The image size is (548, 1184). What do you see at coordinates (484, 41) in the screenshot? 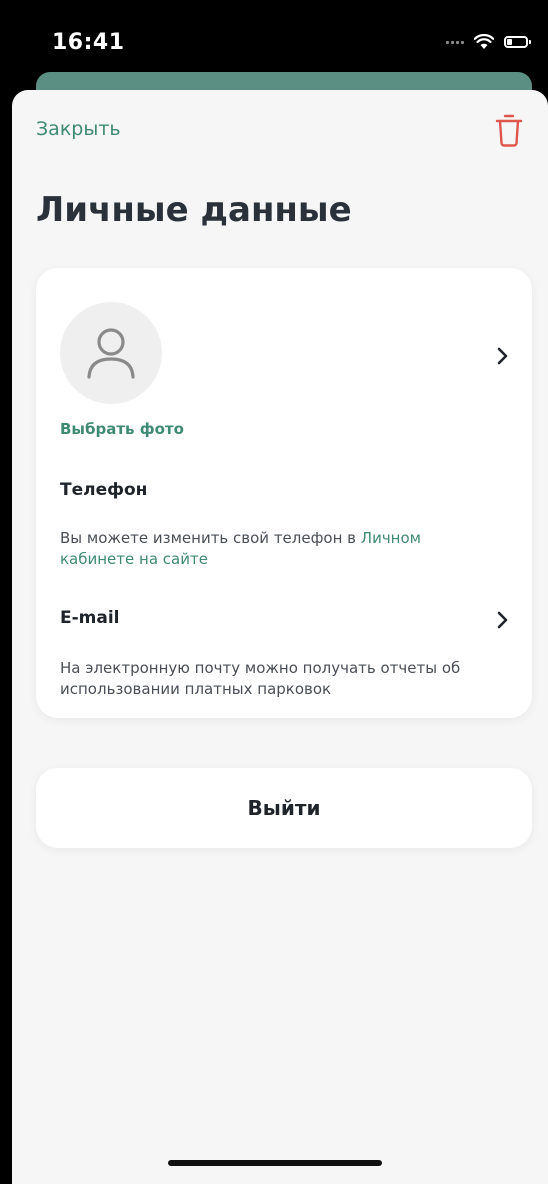
I see `wifi-icon` at bounding box center [484, 41].